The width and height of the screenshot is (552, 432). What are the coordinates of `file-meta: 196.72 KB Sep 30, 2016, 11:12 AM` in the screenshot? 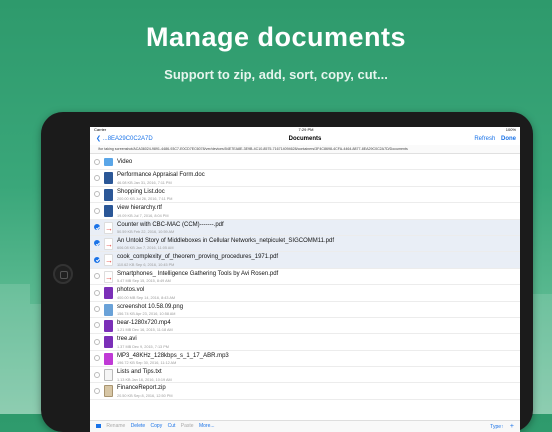 It's located at (147, 363).